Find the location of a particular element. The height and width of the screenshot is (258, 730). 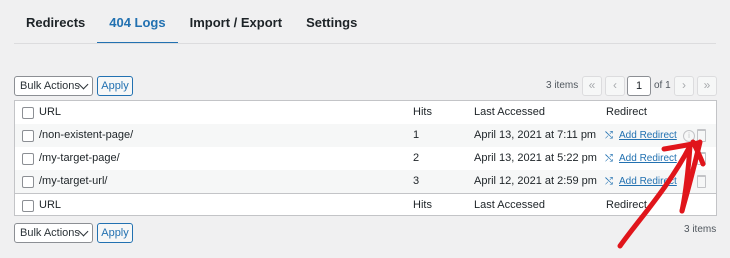

apply-button-bottom: Apply is located at coordinates (115, 233).